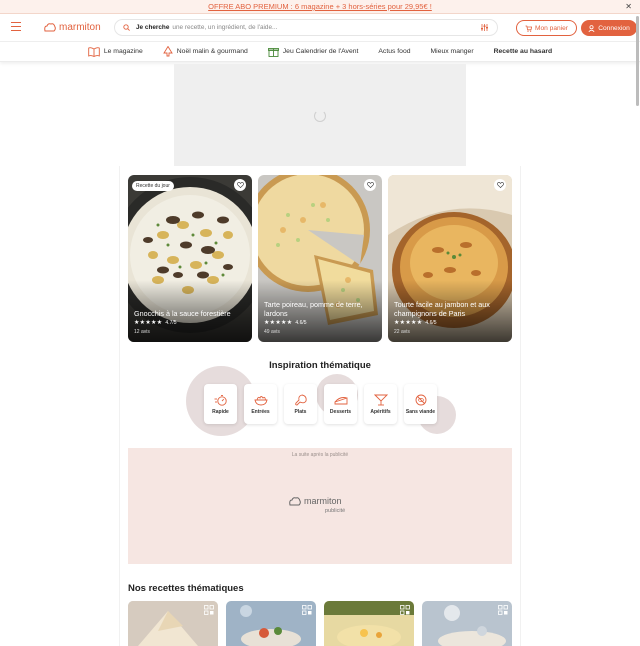 The height and width of the screenshot is (646, 640). What do you see at coordinates (171, 322) in the screenshot?
I see `rating-value: 4.7/5` at bounding box center [171, 322].